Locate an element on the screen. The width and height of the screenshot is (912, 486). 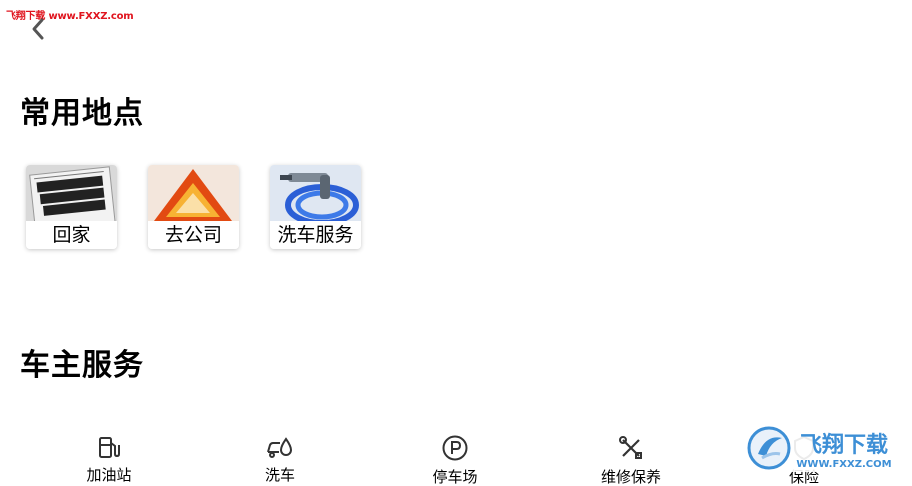
service-label: 洗车 is located at coordinates (279, 475).